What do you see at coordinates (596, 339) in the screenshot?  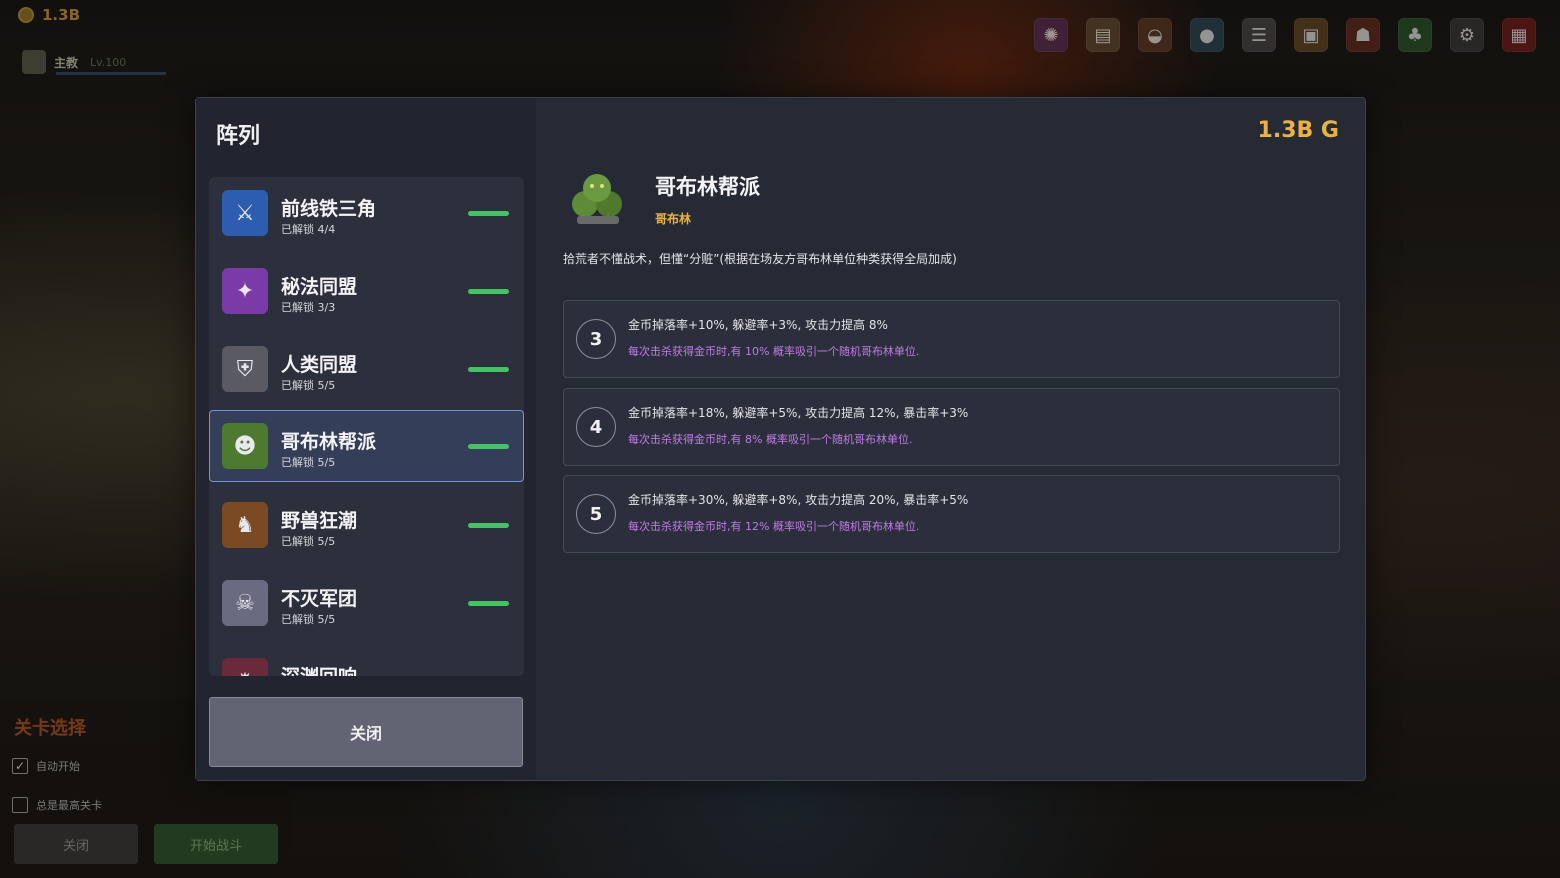 I see `tier-count-badge: 3` at bounding box center [596, 339].